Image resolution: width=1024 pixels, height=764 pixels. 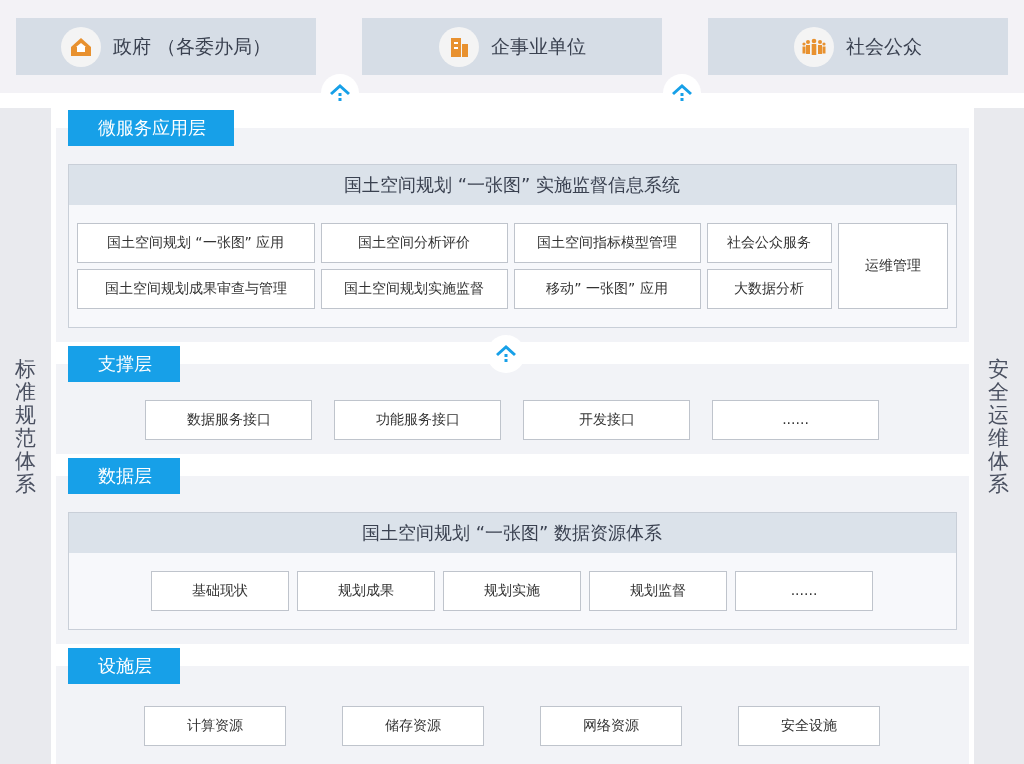 I want to click on module-box: 规划监督, so click(x=658, y=591).